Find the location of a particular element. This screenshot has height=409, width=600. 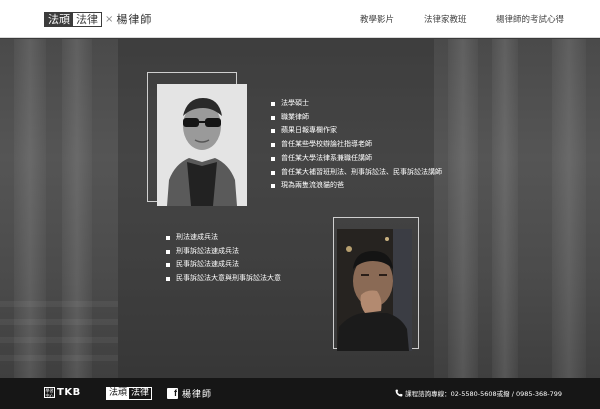

portrait-photo-selfie is located at coordinates (374, 290).